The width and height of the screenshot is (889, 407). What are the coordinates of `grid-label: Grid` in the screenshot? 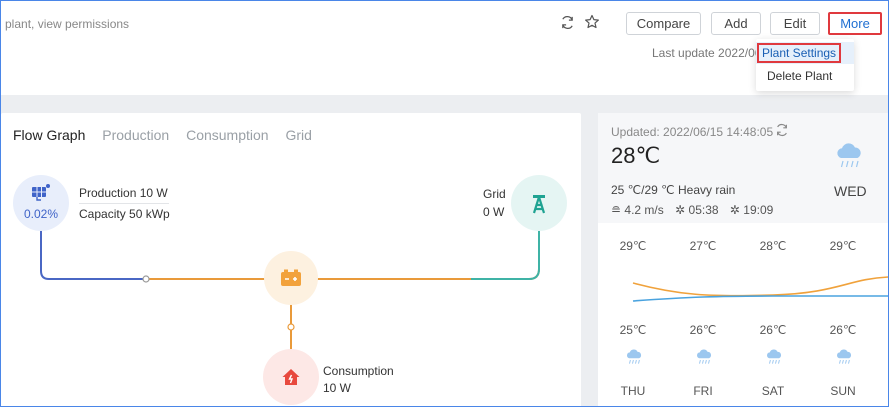 It's located at (494, 194).